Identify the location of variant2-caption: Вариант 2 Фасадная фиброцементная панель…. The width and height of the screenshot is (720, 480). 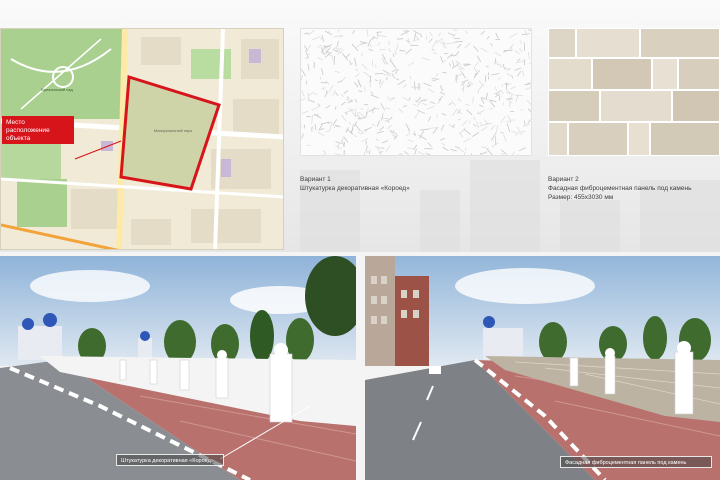
(634, 188).